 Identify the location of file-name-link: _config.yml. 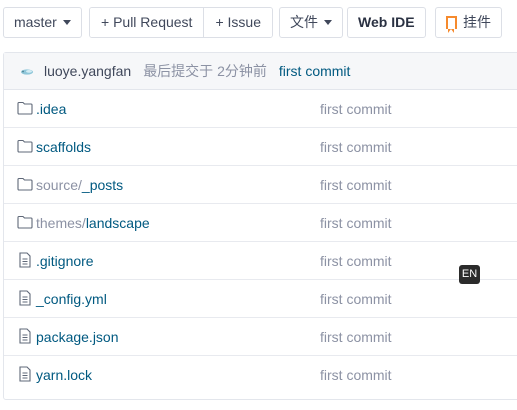
(71, 299).